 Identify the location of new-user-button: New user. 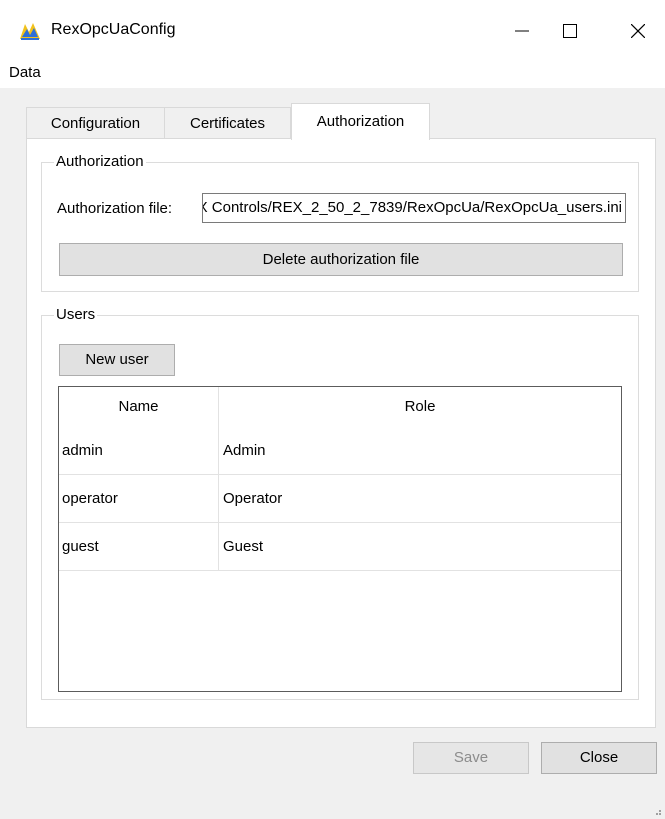
(117, 360).